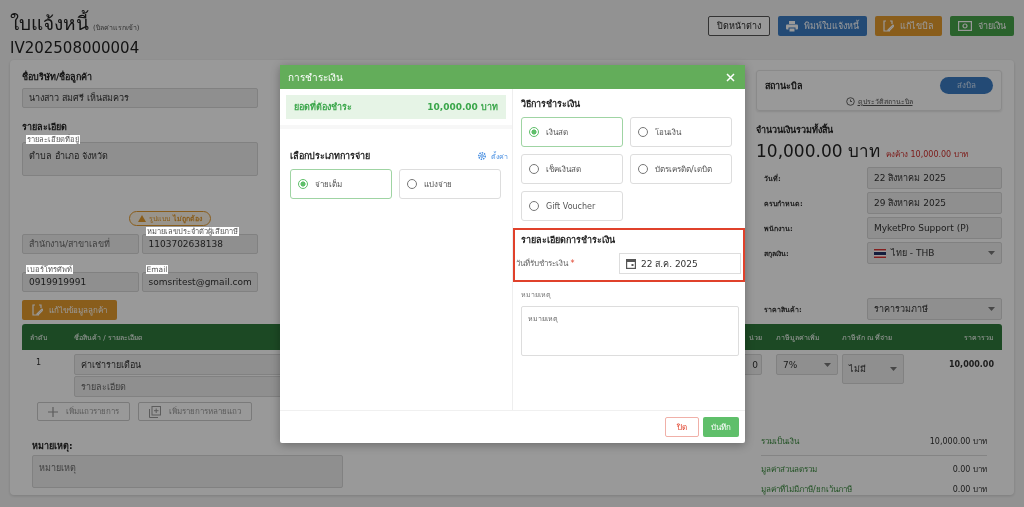  I want to click on section-label: รายละเอียด, so click(45, 127).